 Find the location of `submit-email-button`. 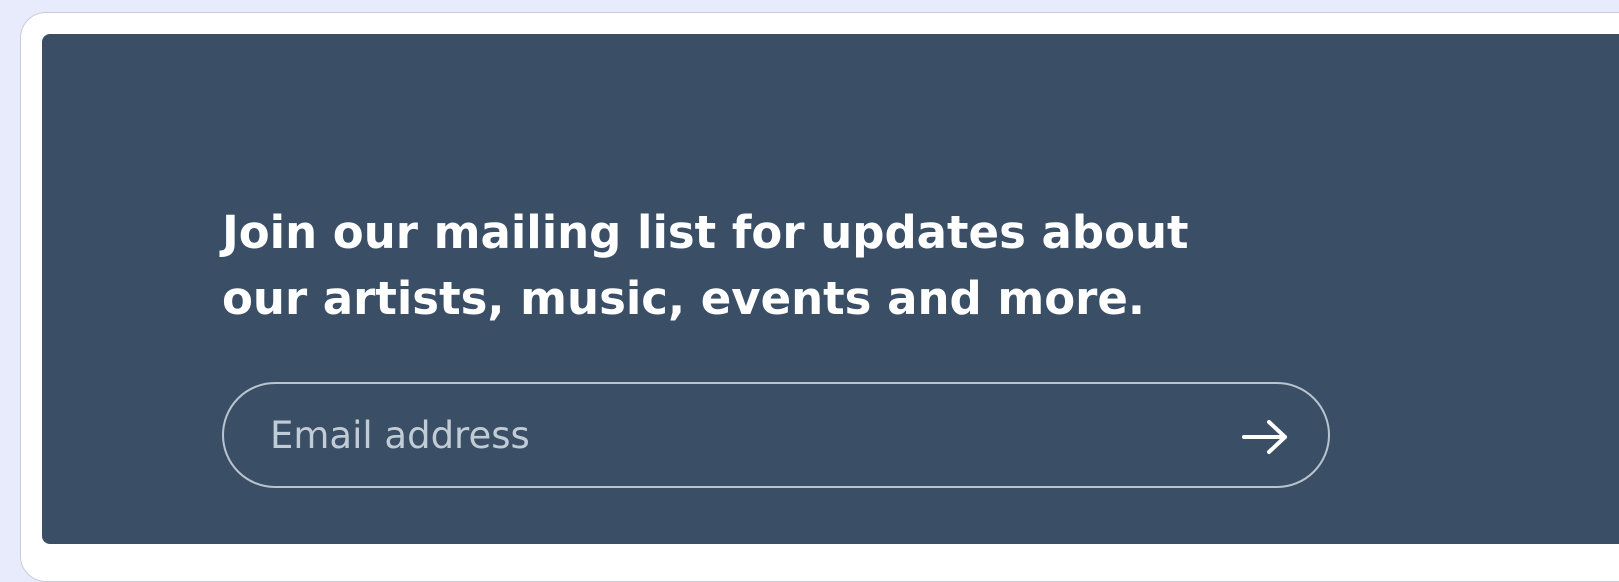

submit-email-button is located at coordinates (1268, 437).